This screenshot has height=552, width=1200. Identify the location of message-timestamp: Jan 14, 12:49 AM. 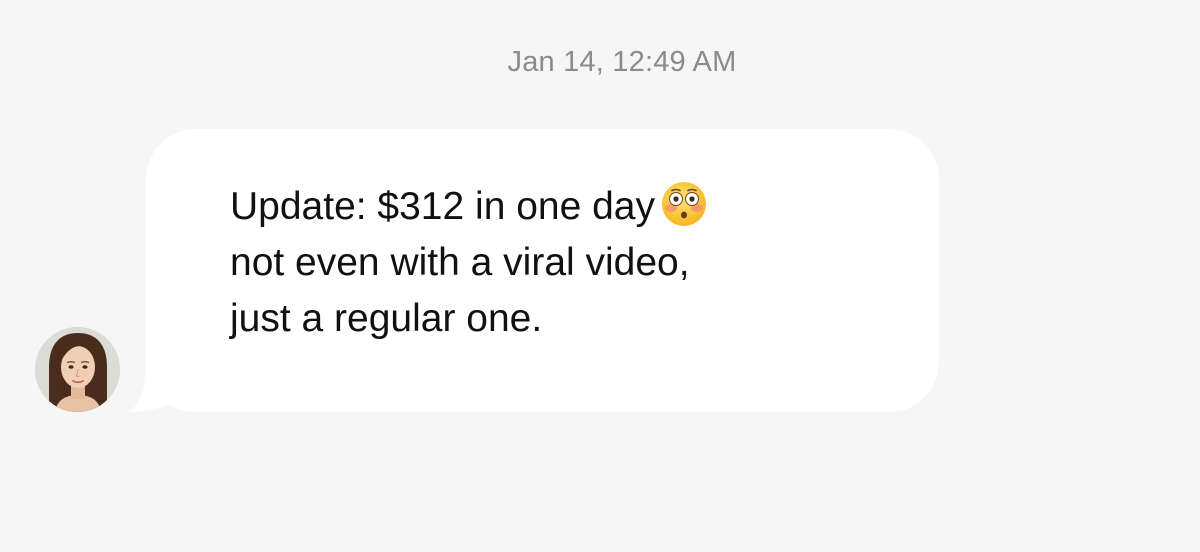
(622, 62).